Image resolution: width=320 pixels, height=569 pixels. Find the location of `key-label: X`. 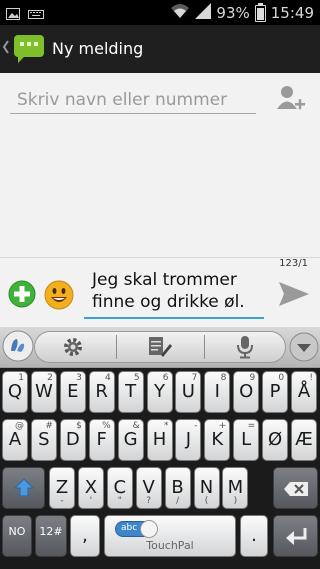

key-label: X is located at coordinates (91, 487).